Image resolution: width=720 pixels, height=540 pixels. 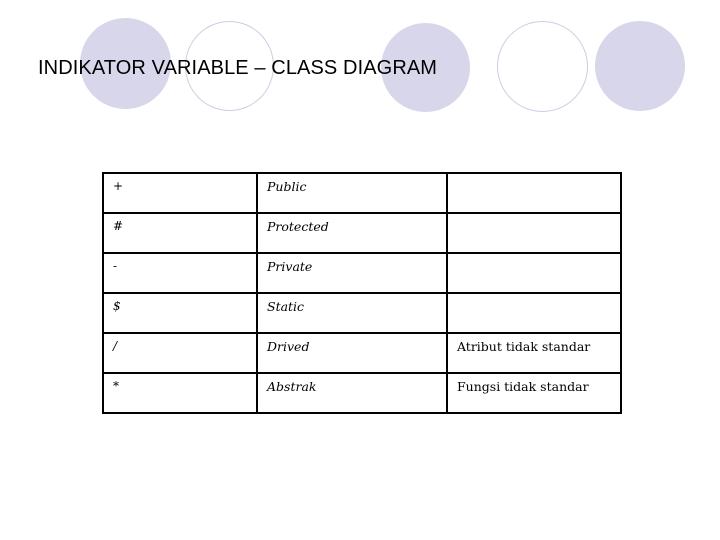 I want to click on table-row: - Private, so click(x=362, y=273).